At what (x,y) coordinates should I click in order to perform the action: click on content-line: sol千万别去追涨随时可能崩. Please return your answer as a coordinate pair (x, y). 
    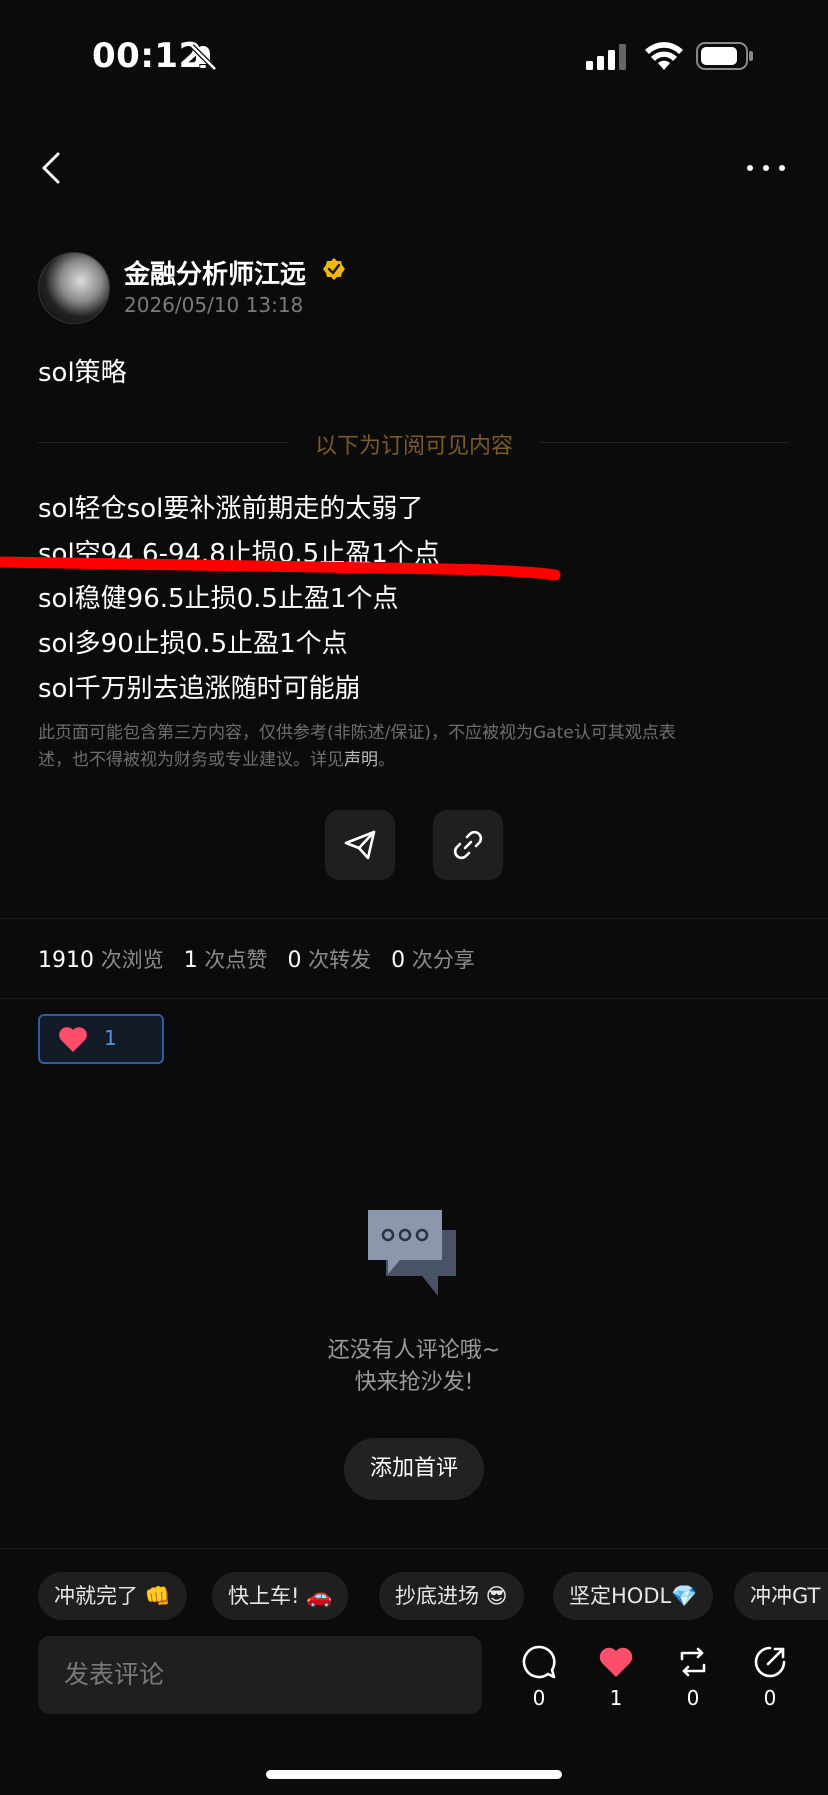
    Looking at the image, I should click on (199, 689).